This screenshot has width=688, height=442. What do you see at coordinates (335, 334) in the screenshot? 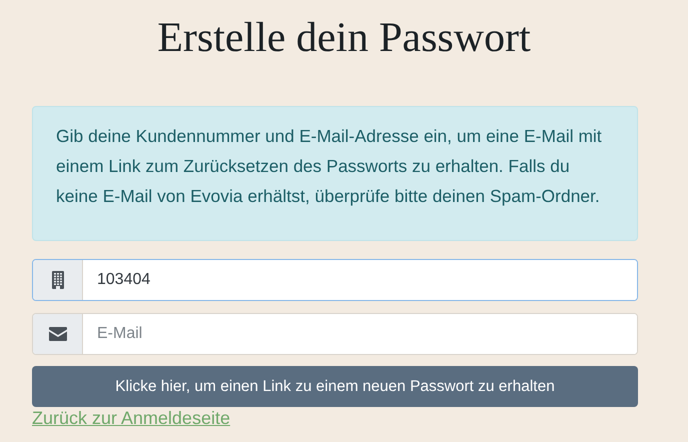
I see `input-field: E-Mail` at bounding box center [335, 334].